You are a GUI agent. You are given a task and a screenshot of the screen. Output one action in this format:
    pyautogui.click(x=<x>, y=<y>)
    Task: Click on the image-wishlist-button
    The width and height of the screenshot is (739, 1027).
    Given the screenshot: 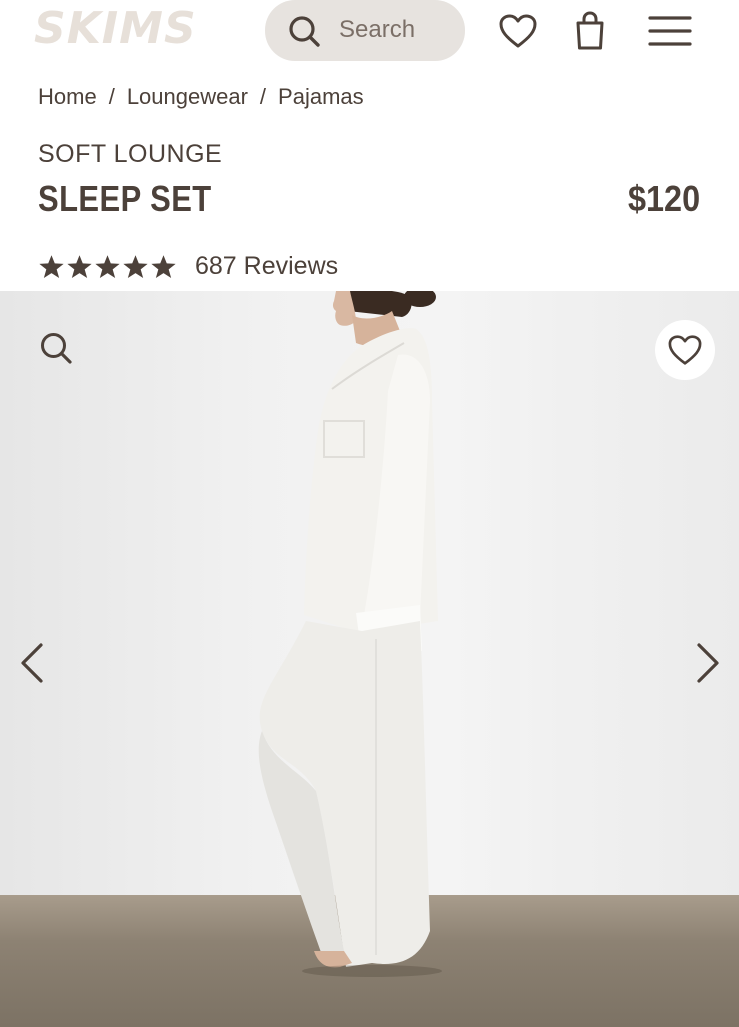 What is the action you would take?
    pyautogui.click(x=685, y=350)
    